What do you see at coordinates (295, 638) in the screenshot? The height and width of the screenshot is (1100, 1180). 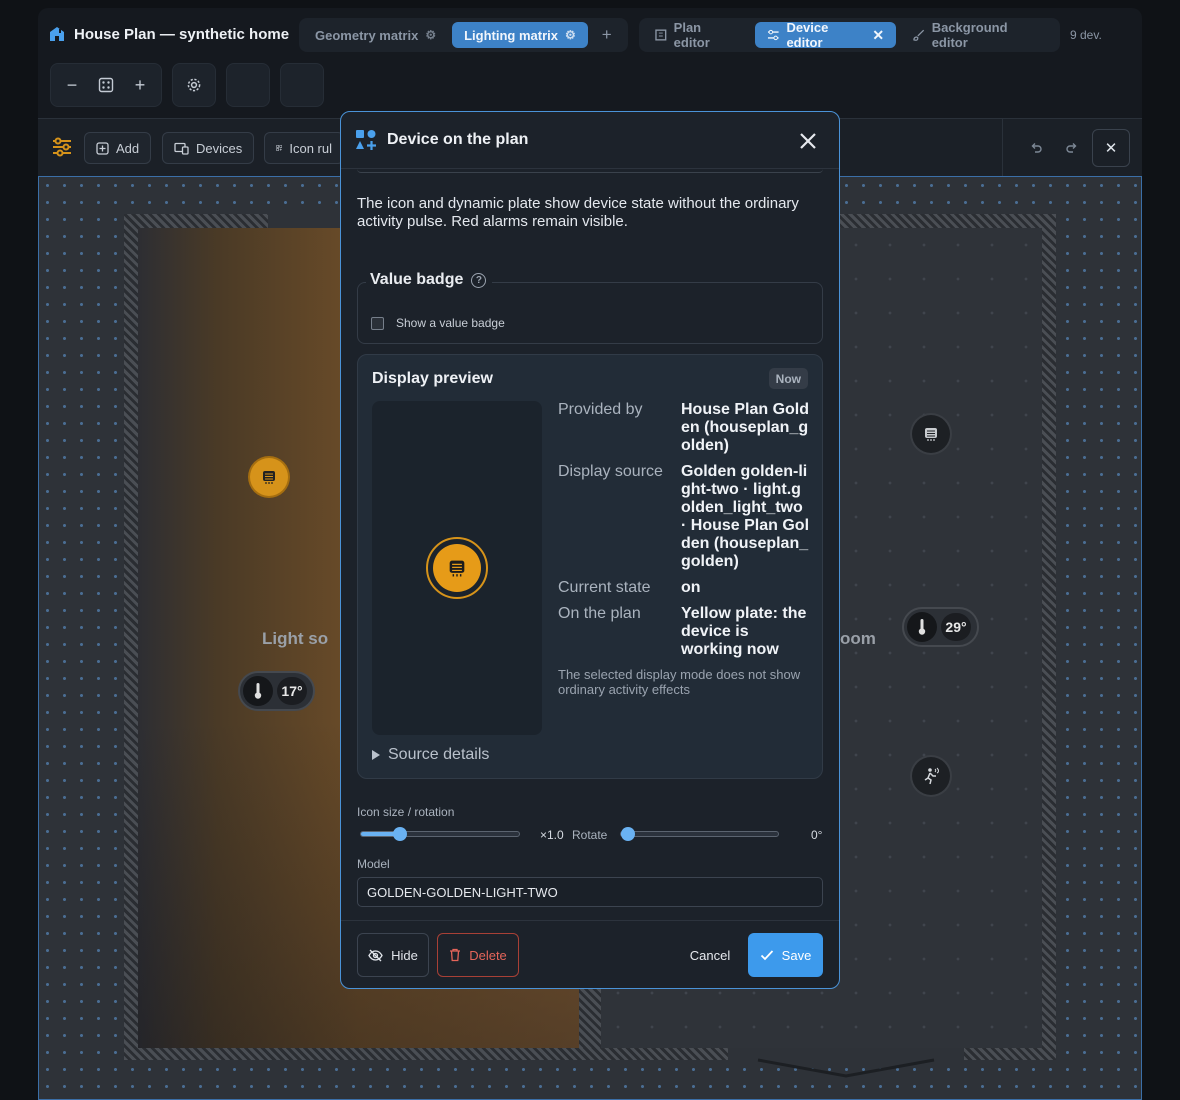 I see `room-label-left: Light so` at bounding box center [295, 638].